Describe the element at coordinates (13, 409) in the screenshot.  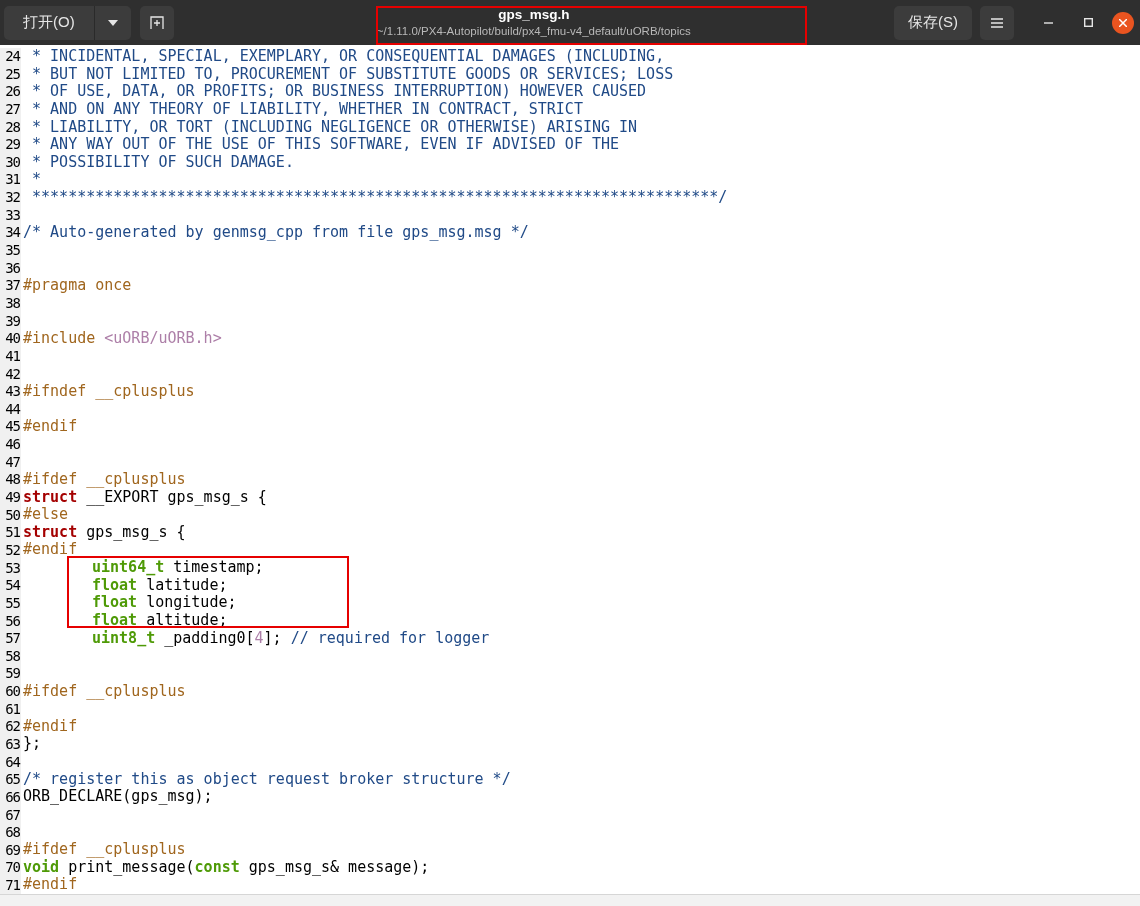
I see `line-number: 44` at that location.